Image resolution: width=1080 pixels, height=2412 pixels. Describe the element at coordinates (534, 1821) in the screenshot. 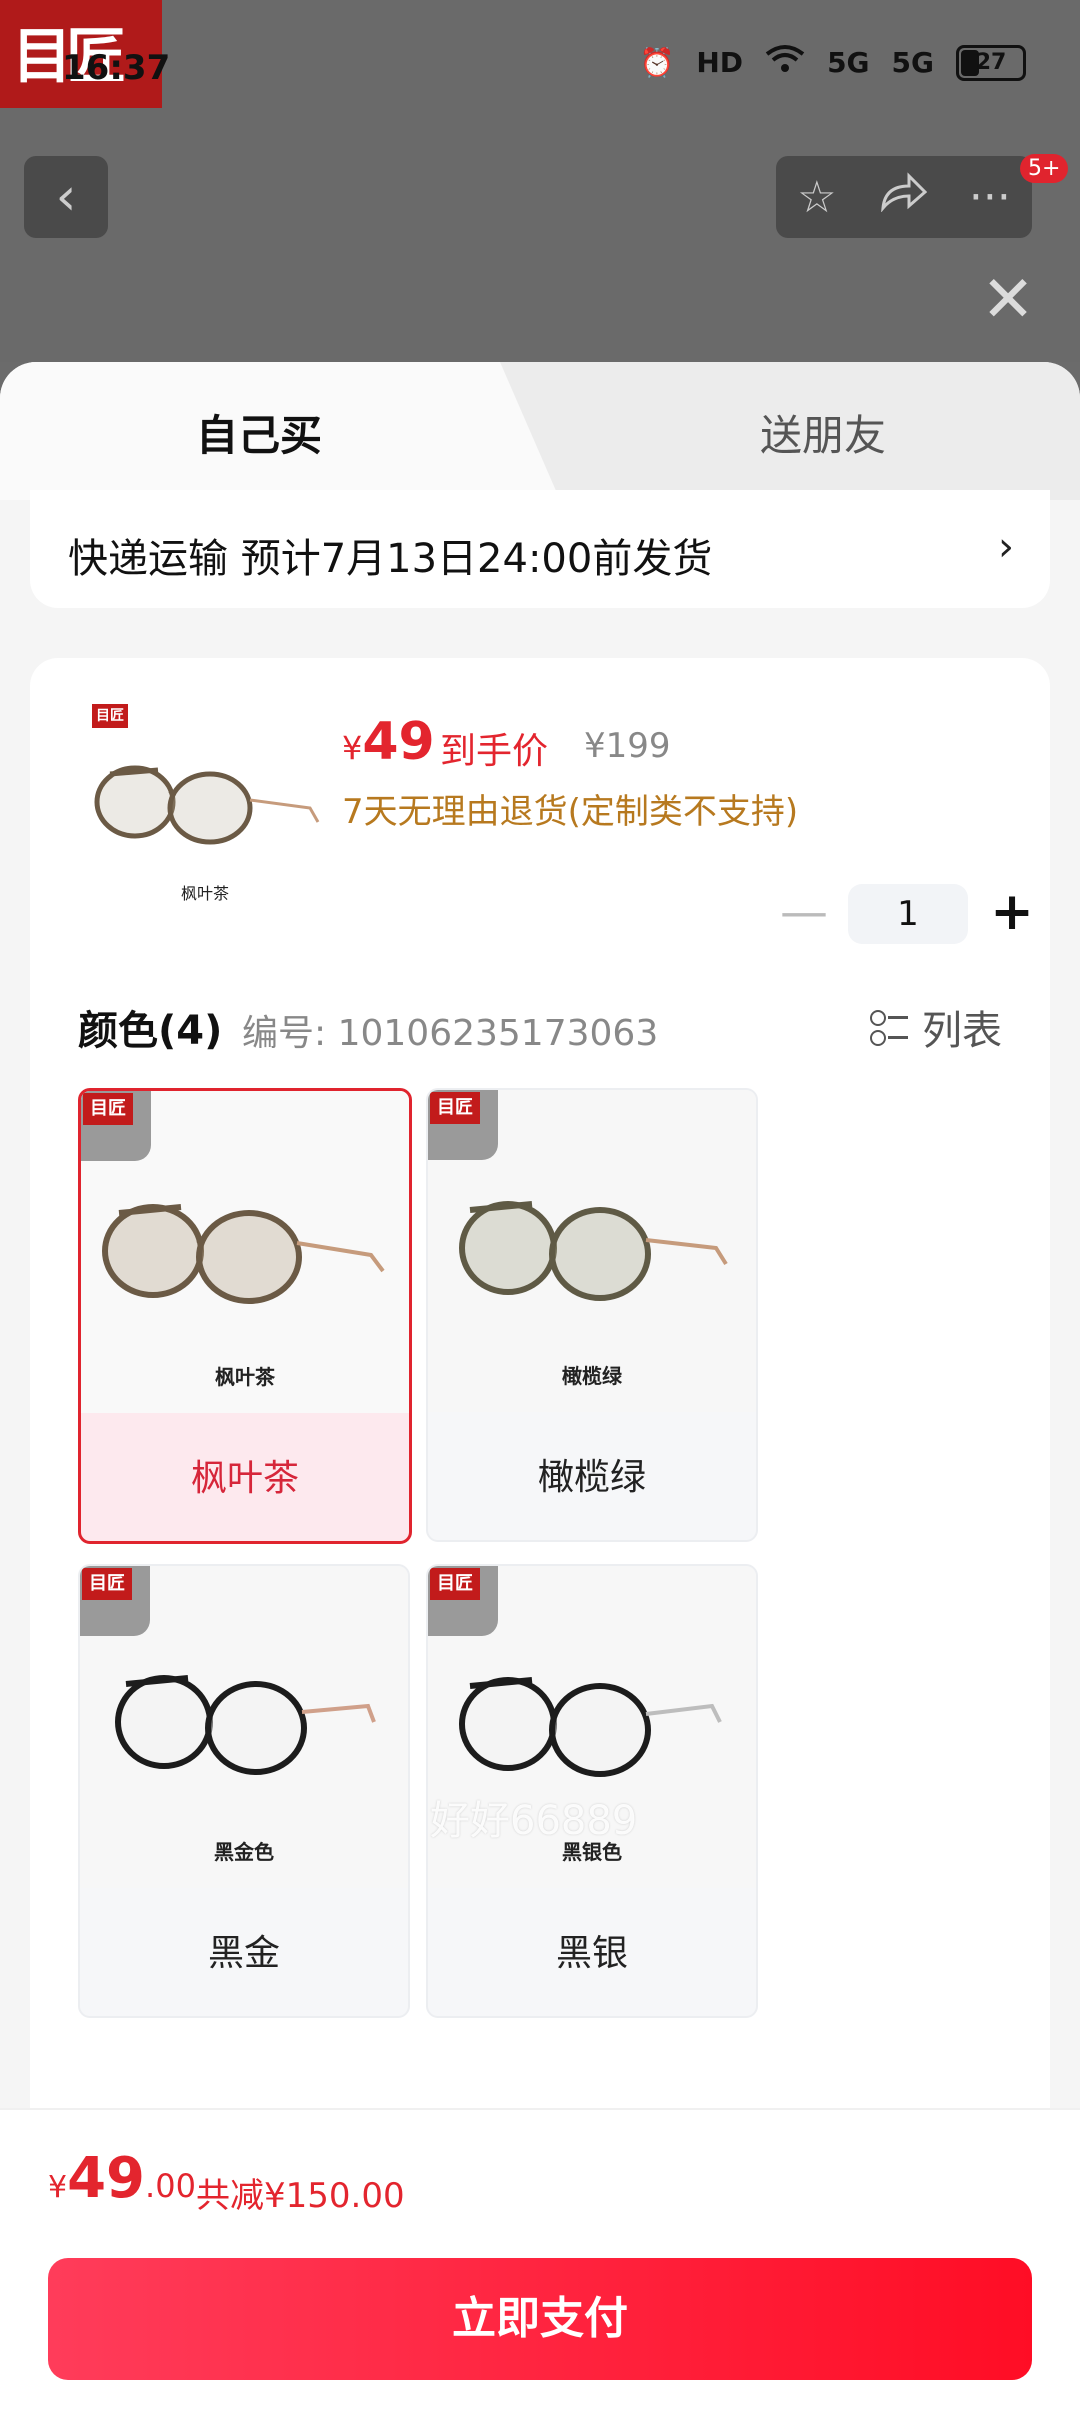

I see `watermark: 好好66889` at that location.